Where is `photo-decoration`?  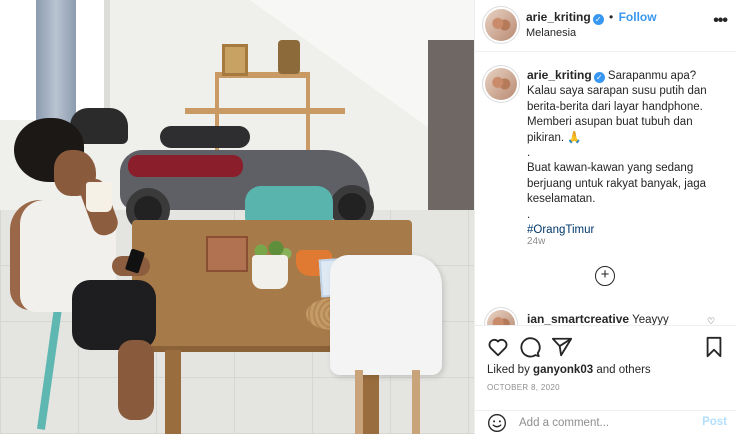
photo-decoration is located at coordinates (289, 57).